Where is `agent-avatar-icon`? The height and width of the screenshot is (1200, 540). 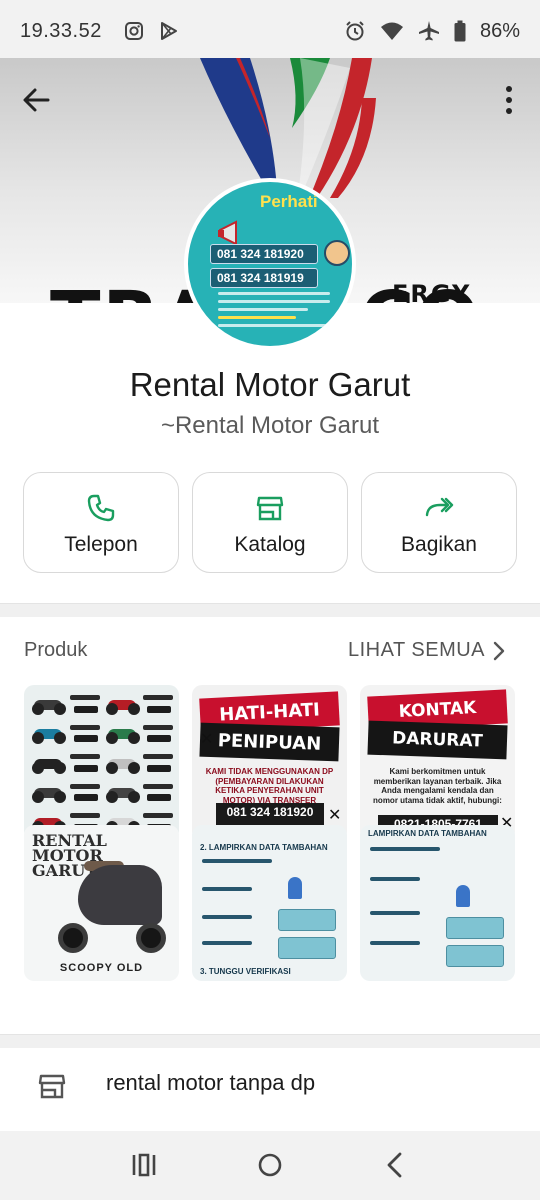 agent-avatar-icon is located at coordinates (337, 253).